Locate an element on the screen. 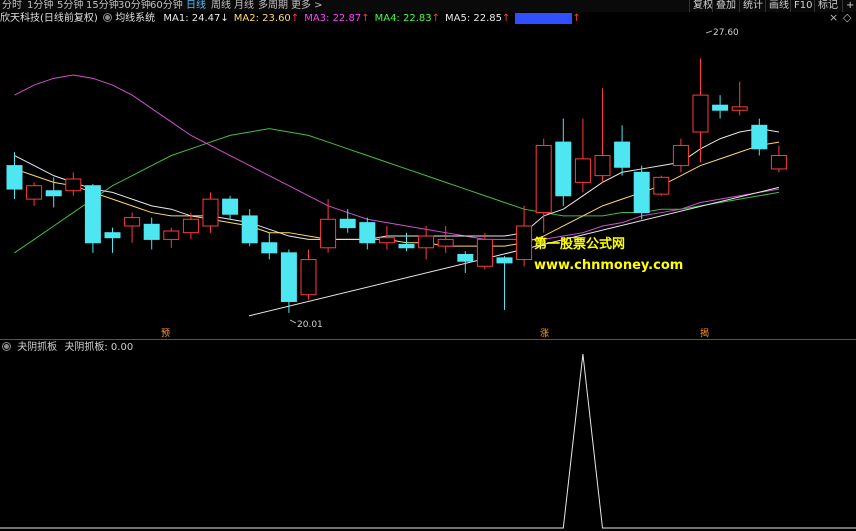 Image resolution: width=856 pixels, height=531 pixels. low-label: 20.01 is located at coordinates (310, 325).